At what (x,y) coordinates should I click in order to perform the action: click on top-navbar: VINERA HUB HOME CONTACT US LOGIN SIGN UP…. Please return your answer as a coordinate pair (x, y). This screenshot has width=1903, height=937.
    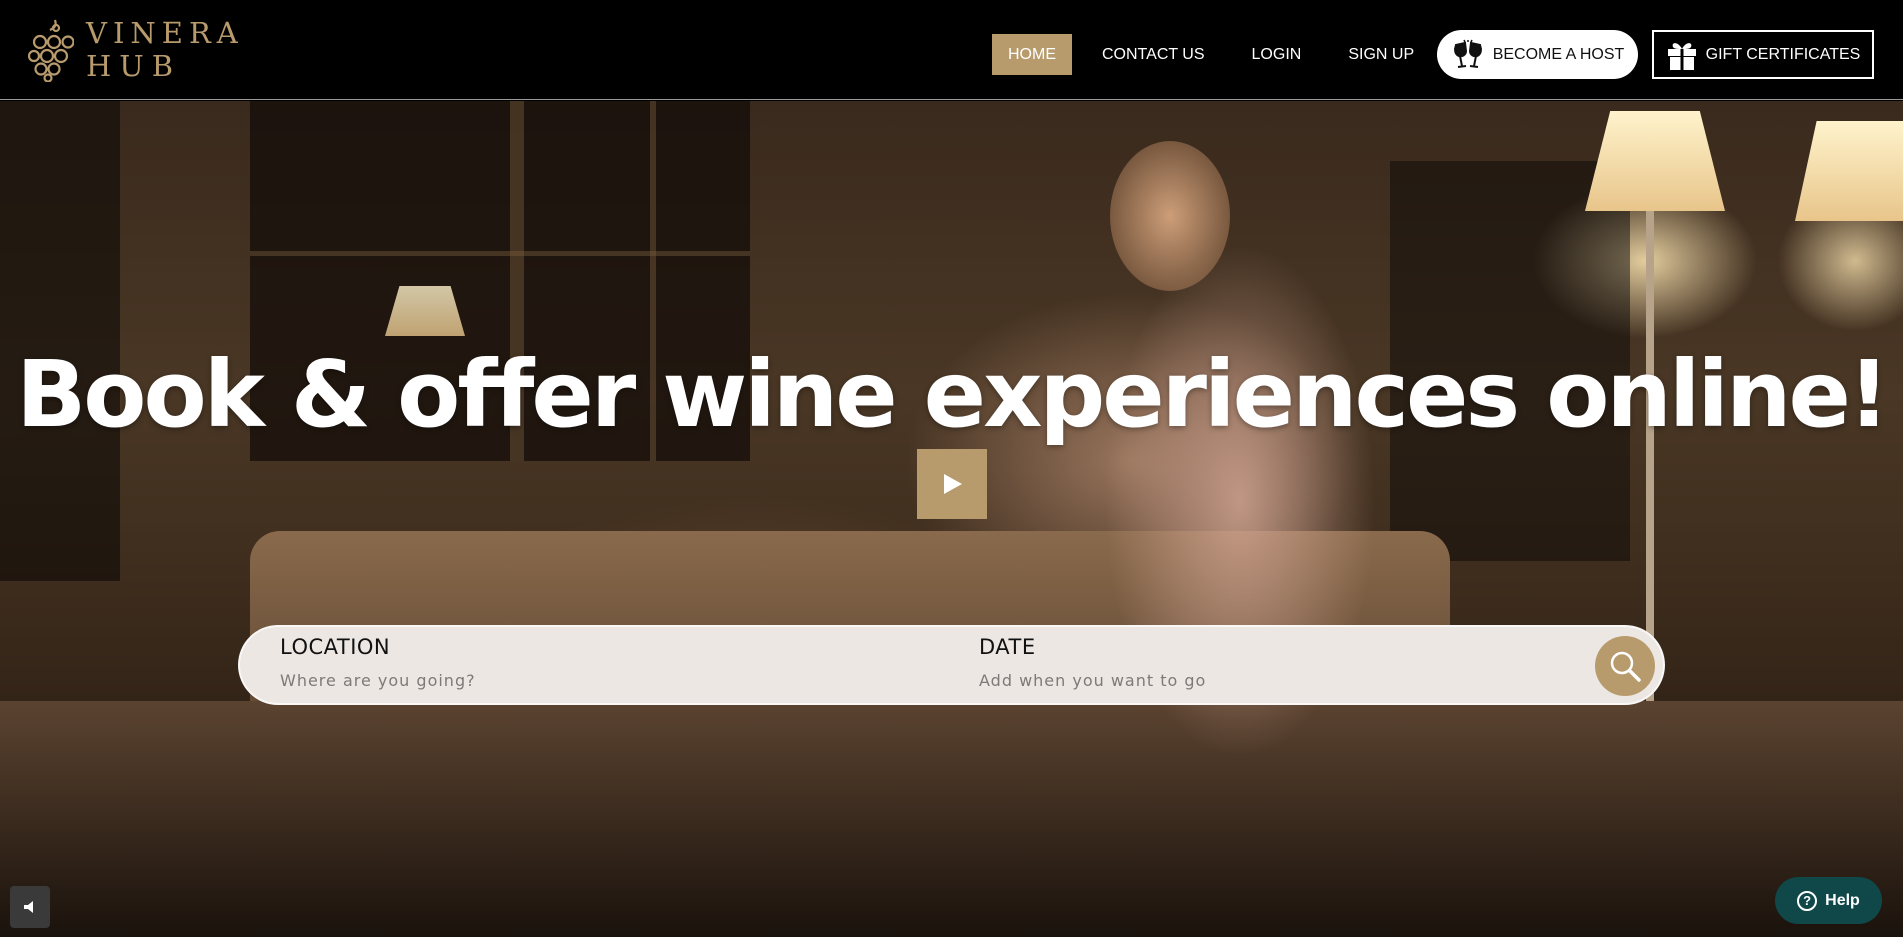
    Looking at the image, I should click on (951, 50).